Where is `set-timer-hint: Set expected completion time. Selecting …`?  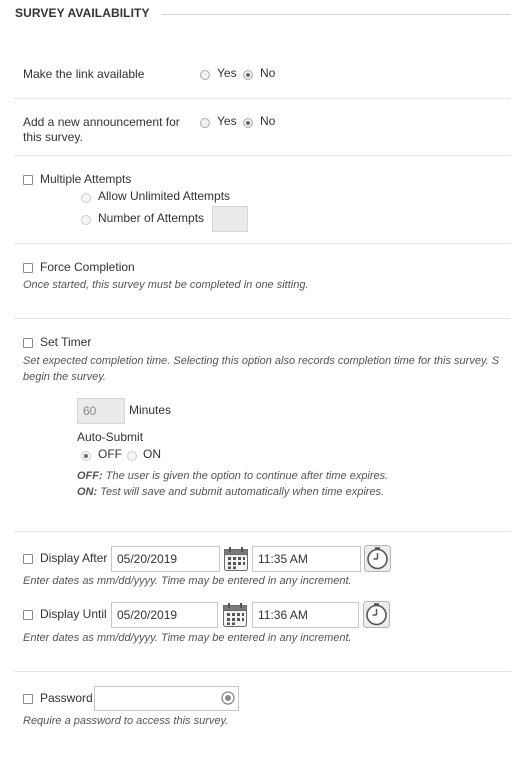 set-timer-hint: Set expected completion time. Selecting … is located at coordinates (261, 361).